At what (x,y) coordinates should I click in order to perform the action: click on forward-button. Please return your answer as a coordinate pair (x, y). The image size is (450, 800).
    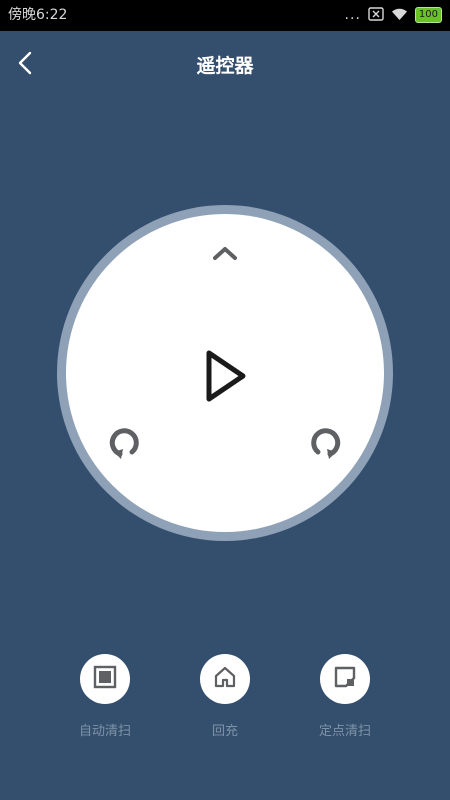
    Looking at the image, I should click on (225, 256).